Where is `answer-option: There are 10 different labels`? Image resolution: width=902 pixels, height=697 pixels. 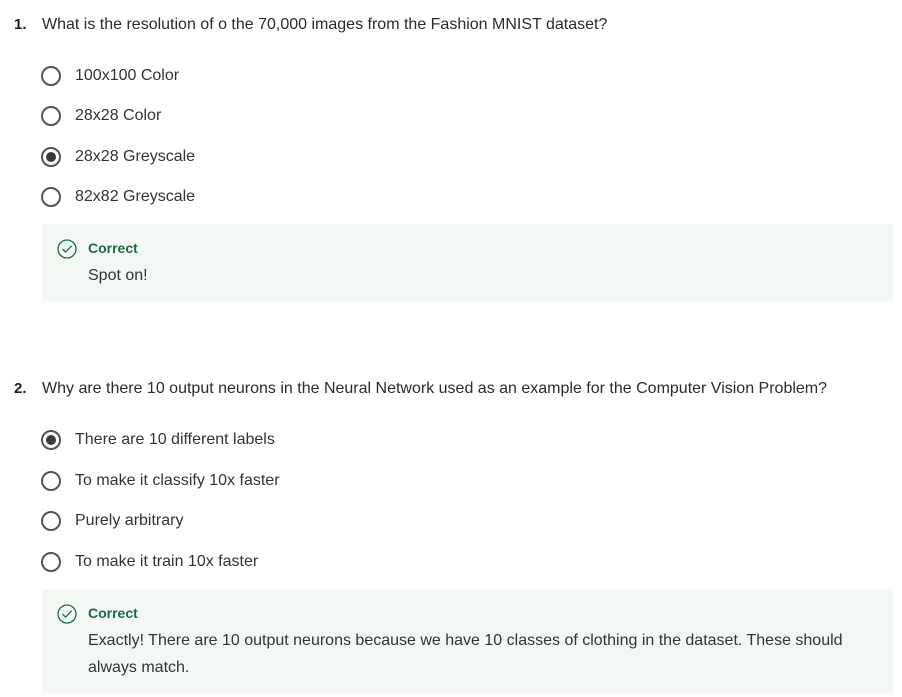
answer-option: There are 10 different labels is located at coordinates (158, 440).